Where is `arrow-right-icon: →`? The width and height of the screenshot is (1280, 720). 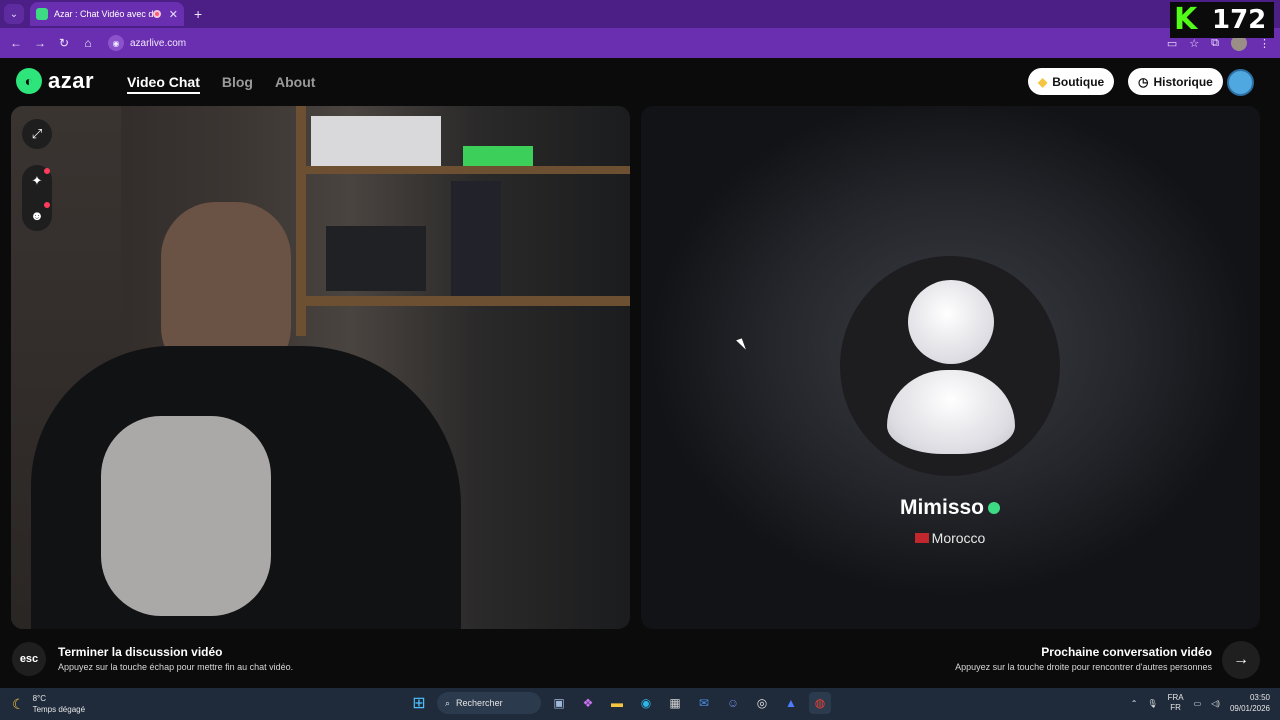
arrow-right-icon: → is located at coordinates (1241, 659).